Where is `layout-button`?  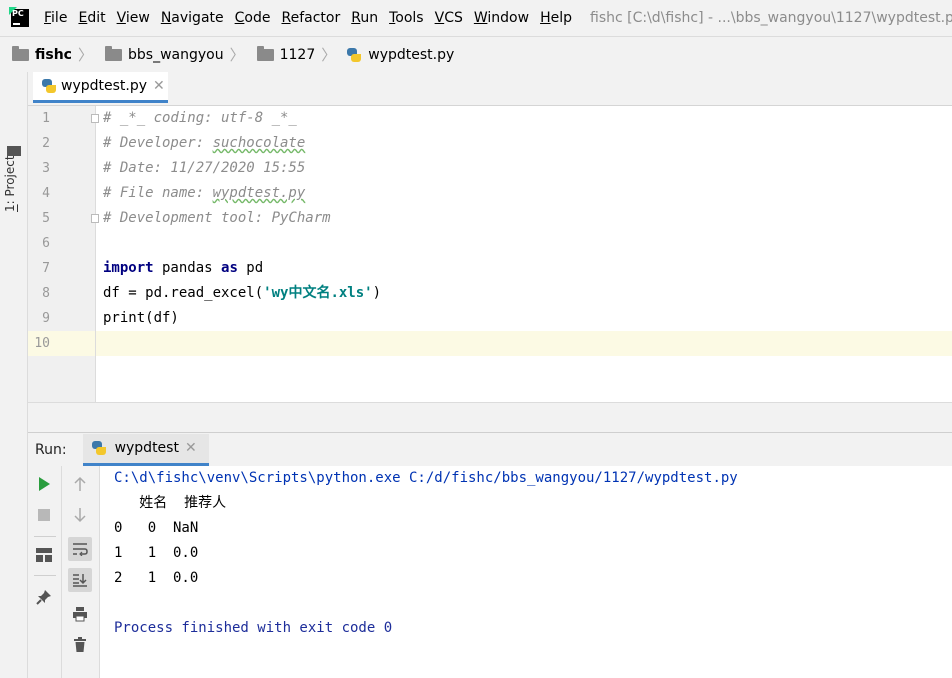 layout-button is located at coordinates (44, 555).